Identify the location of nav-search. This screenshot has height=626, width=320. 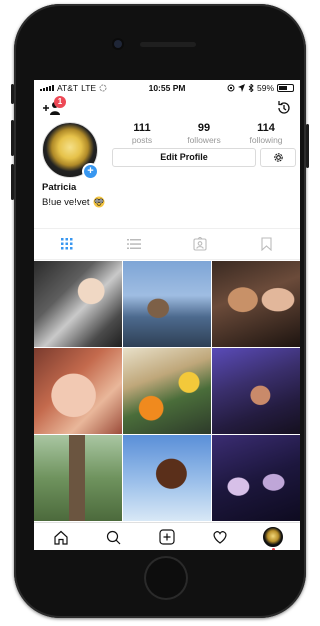
(114, 537).